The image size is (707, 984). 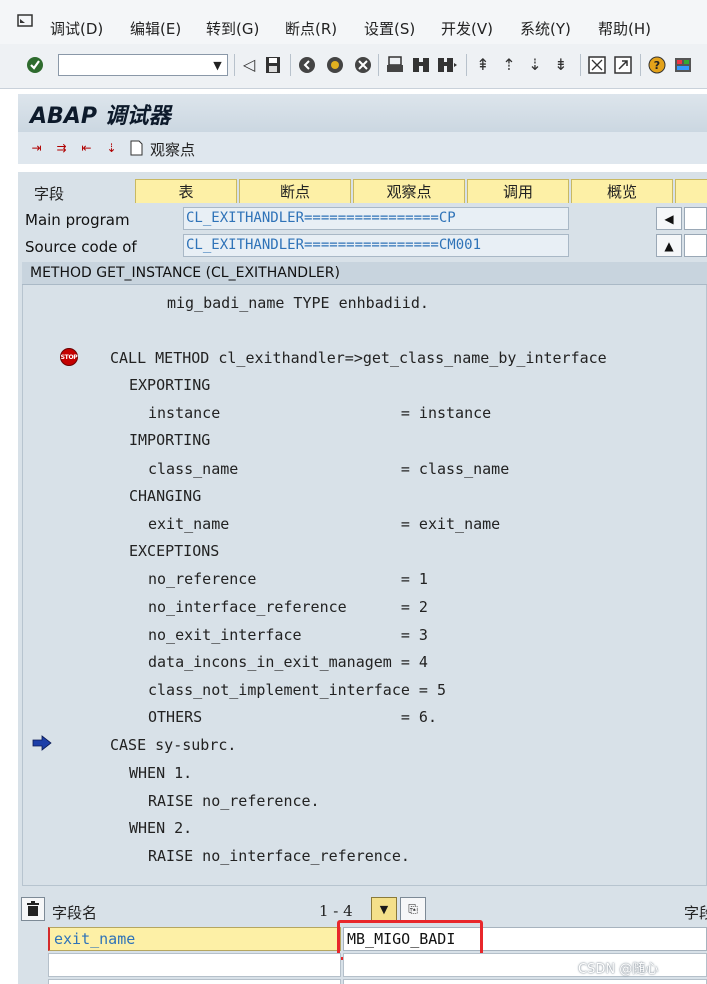 What do you see at coordinates (421, 65) in the screenshot?
I see `find-icon` at bounding box center [421, 65].